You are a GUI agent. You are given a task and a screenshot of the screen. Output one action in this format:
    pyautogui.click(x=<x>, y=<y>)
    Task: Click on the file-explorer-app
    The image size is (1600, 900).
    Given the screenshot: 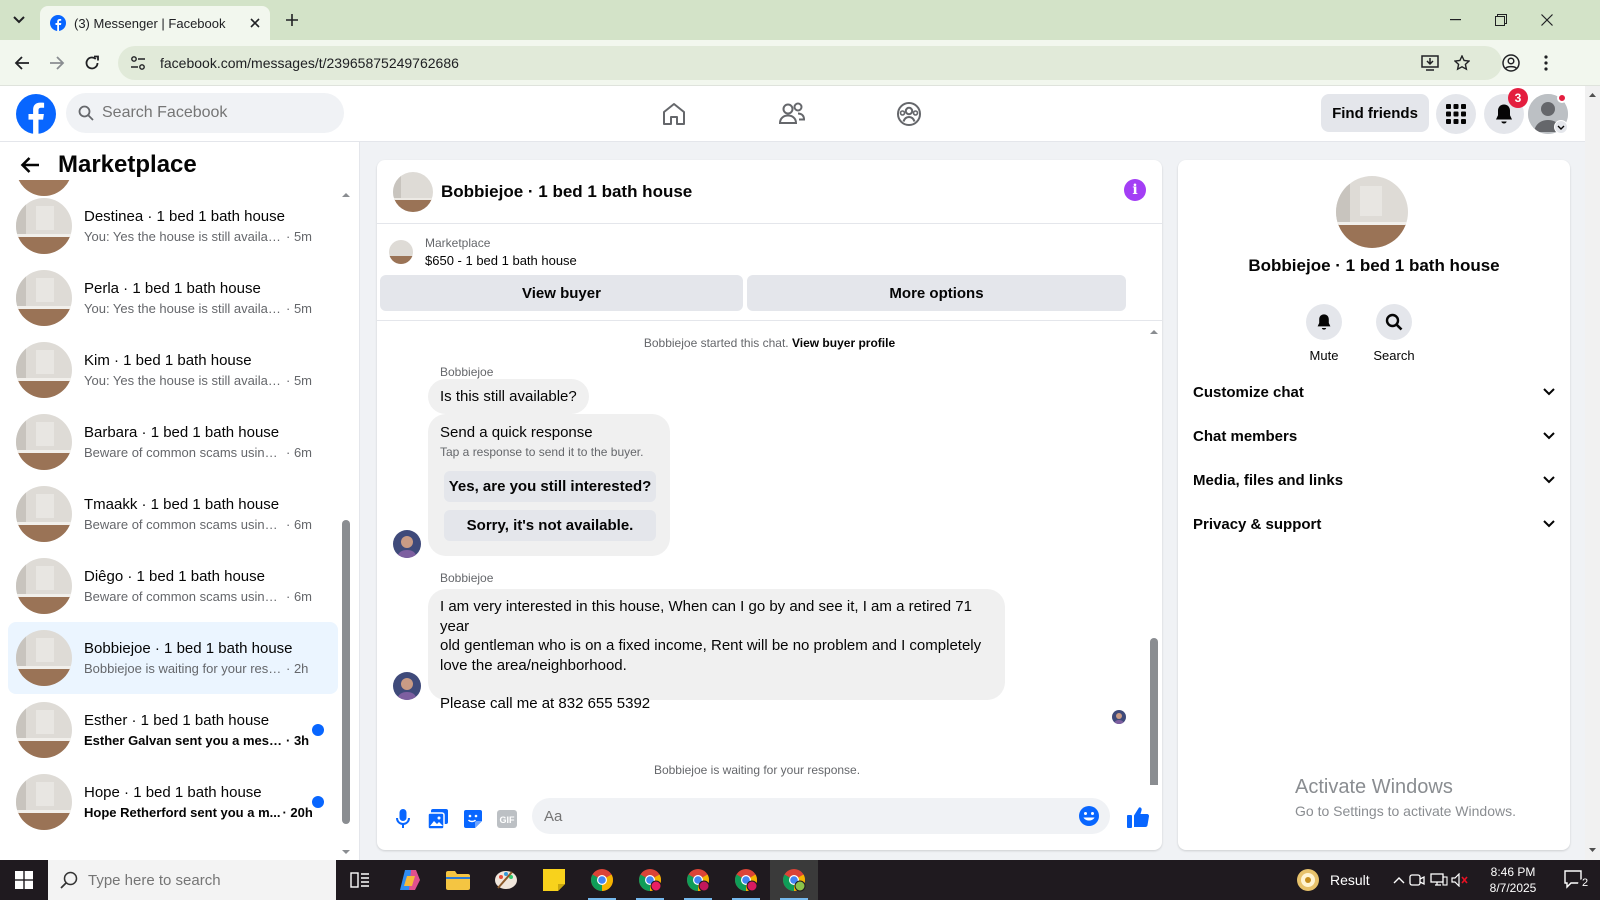 What is the action you would take?
    pyautogui.click(x=458, y=880)
    